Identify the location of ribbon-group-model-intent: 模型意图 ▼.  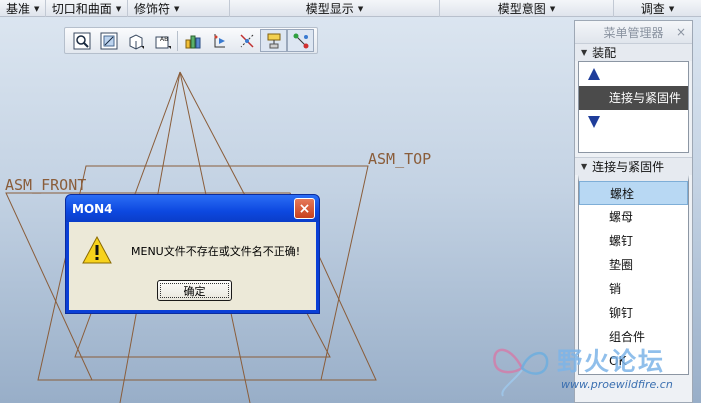
(527, 8).